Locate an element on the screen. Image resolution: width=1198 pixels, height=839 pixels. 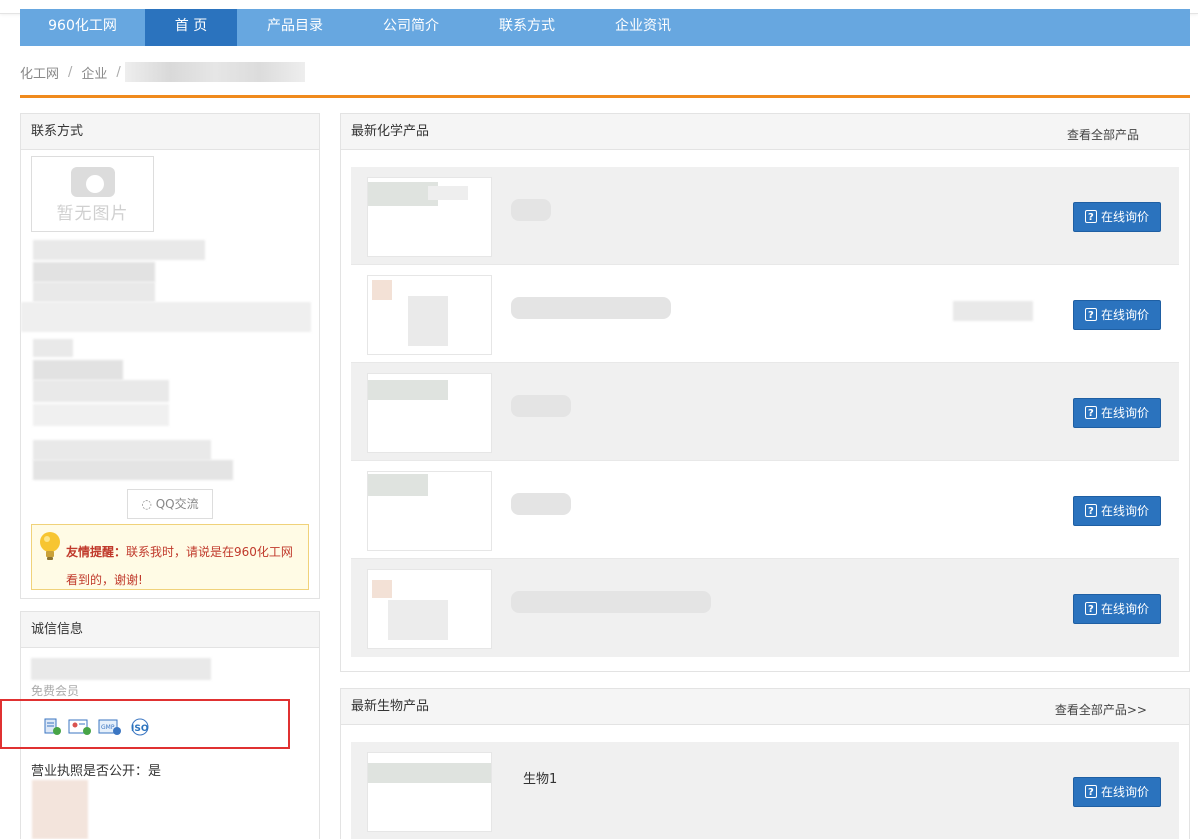
breadcrumb-enterprise: 企业 is located at coordinates (94, 72).